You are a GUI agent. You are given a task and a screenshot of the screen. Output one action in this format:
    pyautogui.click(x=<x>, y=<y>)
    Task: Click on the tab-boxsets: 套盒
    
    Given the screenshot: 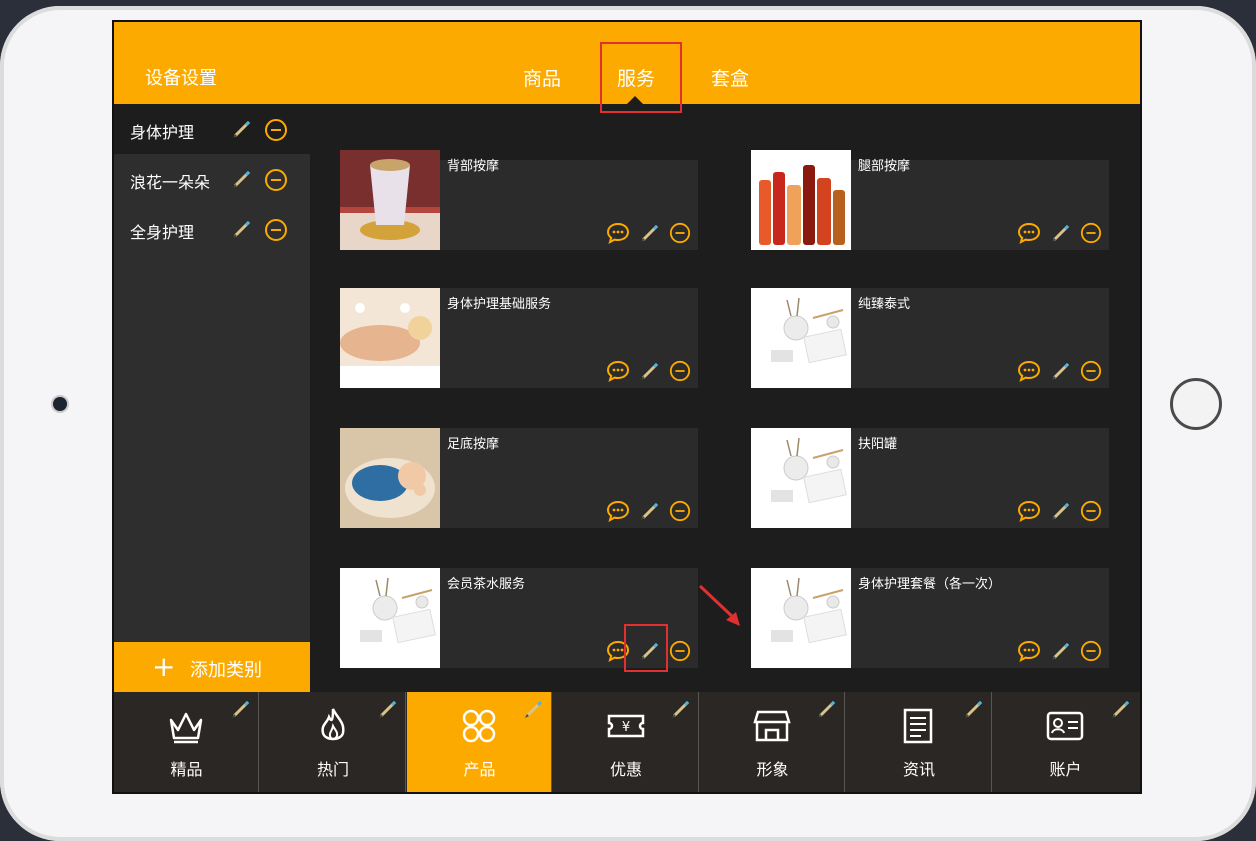 What is the action you would take?
    pyautogui.click(x=730, y=77)
    